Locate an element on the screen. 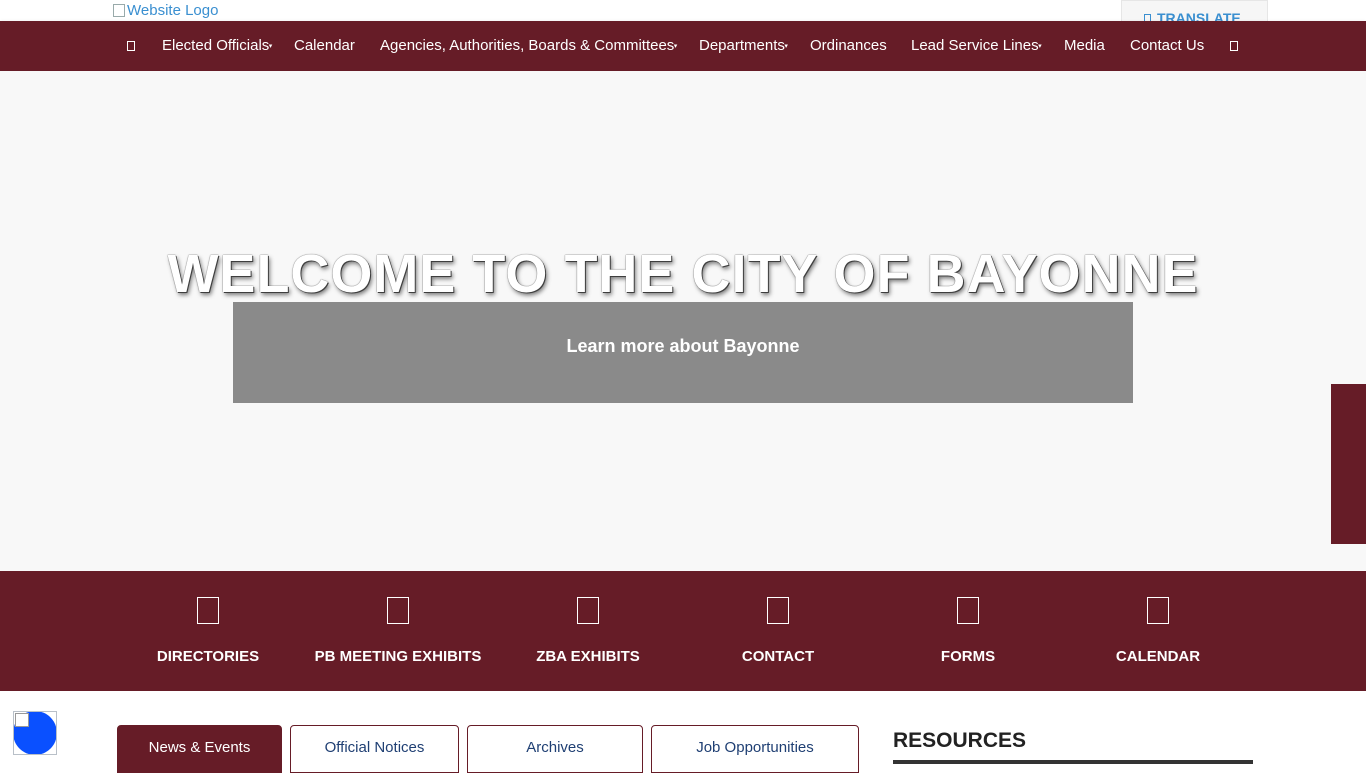 This screenshot has height=773, width=1366. directory-icon is located at coordinates (208, 610).